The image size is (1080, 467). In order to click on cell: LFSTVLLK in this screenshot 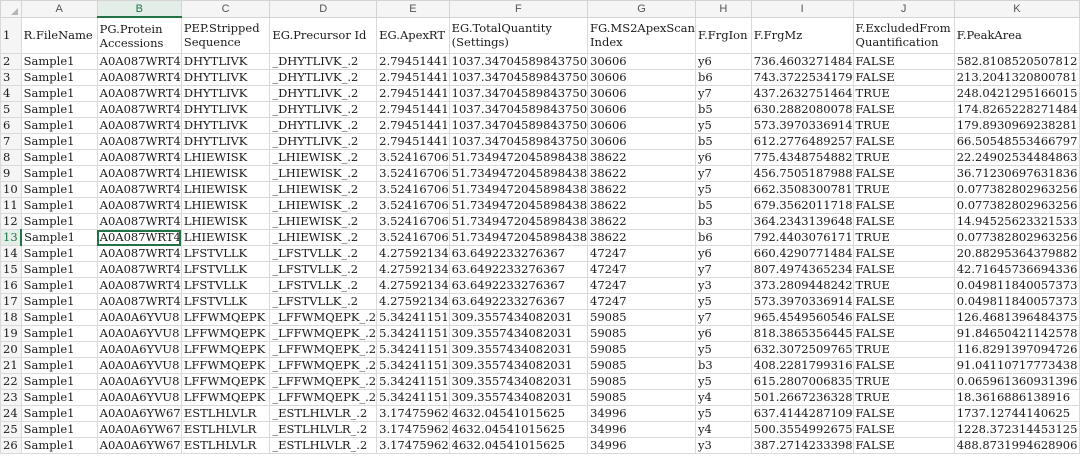, I will do `click(225, 301)`.